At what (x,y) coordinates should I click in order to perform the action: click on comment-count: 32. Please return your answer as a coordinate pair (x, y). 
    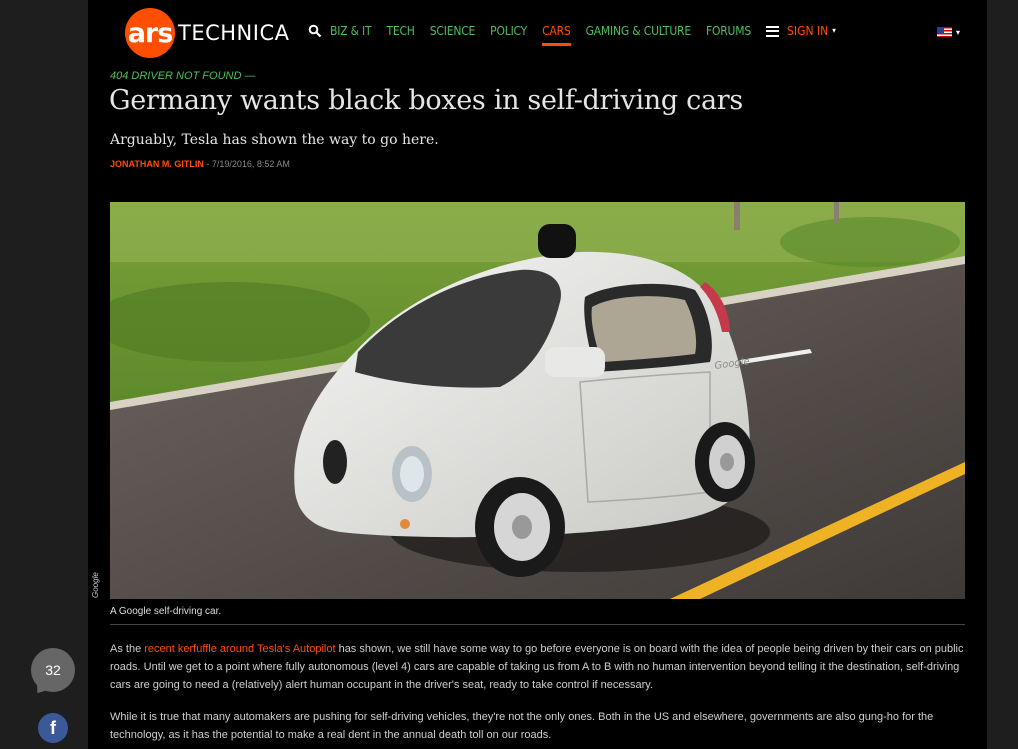
    Looking at the image, I should click on (53, 670).